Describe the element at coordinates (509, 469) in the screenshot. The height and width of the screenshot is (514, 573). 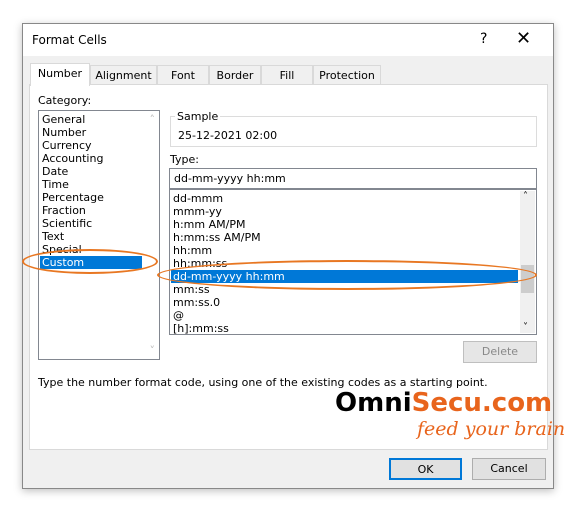
I see `cancel-button: Cancel` at that location.